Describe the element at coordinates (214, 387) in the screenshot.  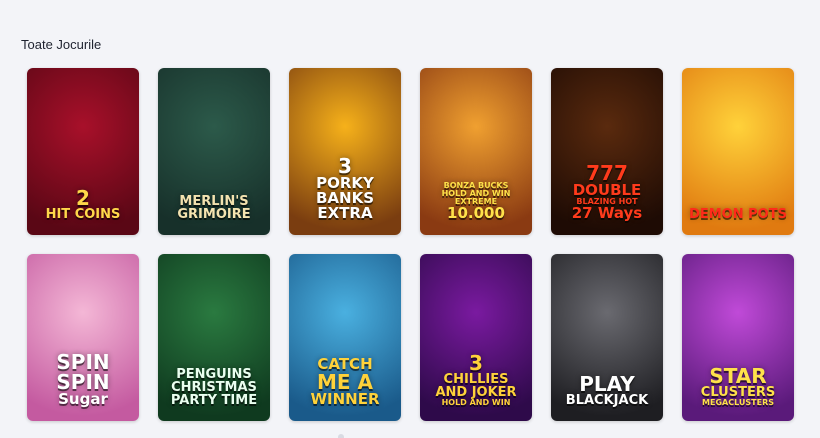
I see `game-title: PENGUINS CHRISTMAS PARTY TIME` at that location.